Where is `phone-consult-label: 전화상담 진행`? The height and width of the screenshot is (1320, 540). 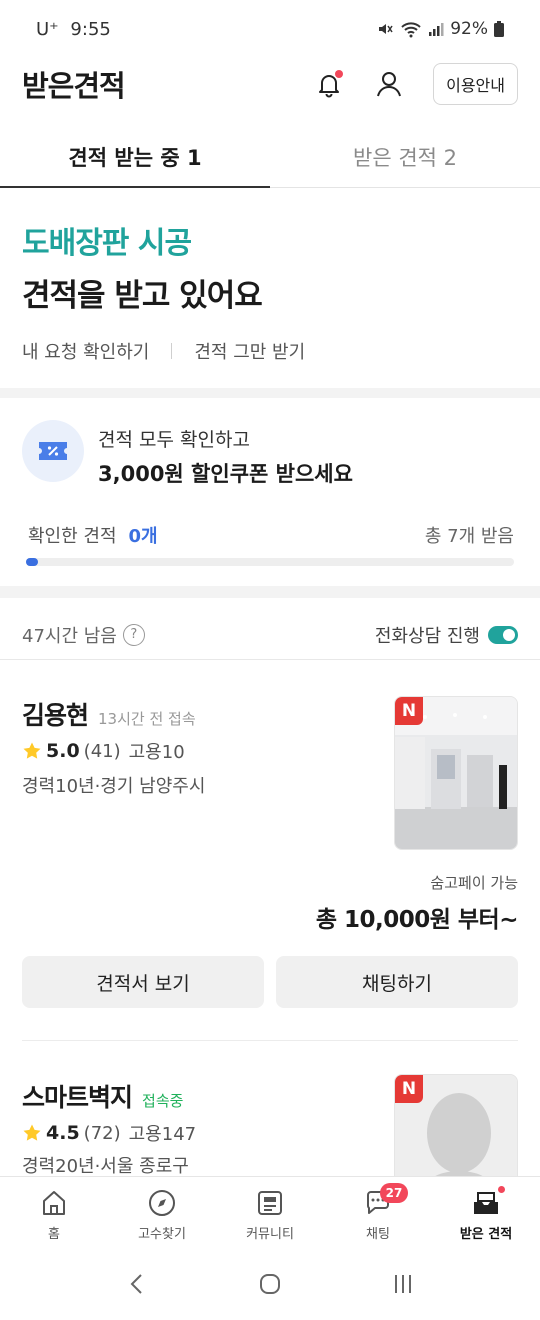 phone-consult-label: 전화상담 진행 is located at coordinates (427, 636).